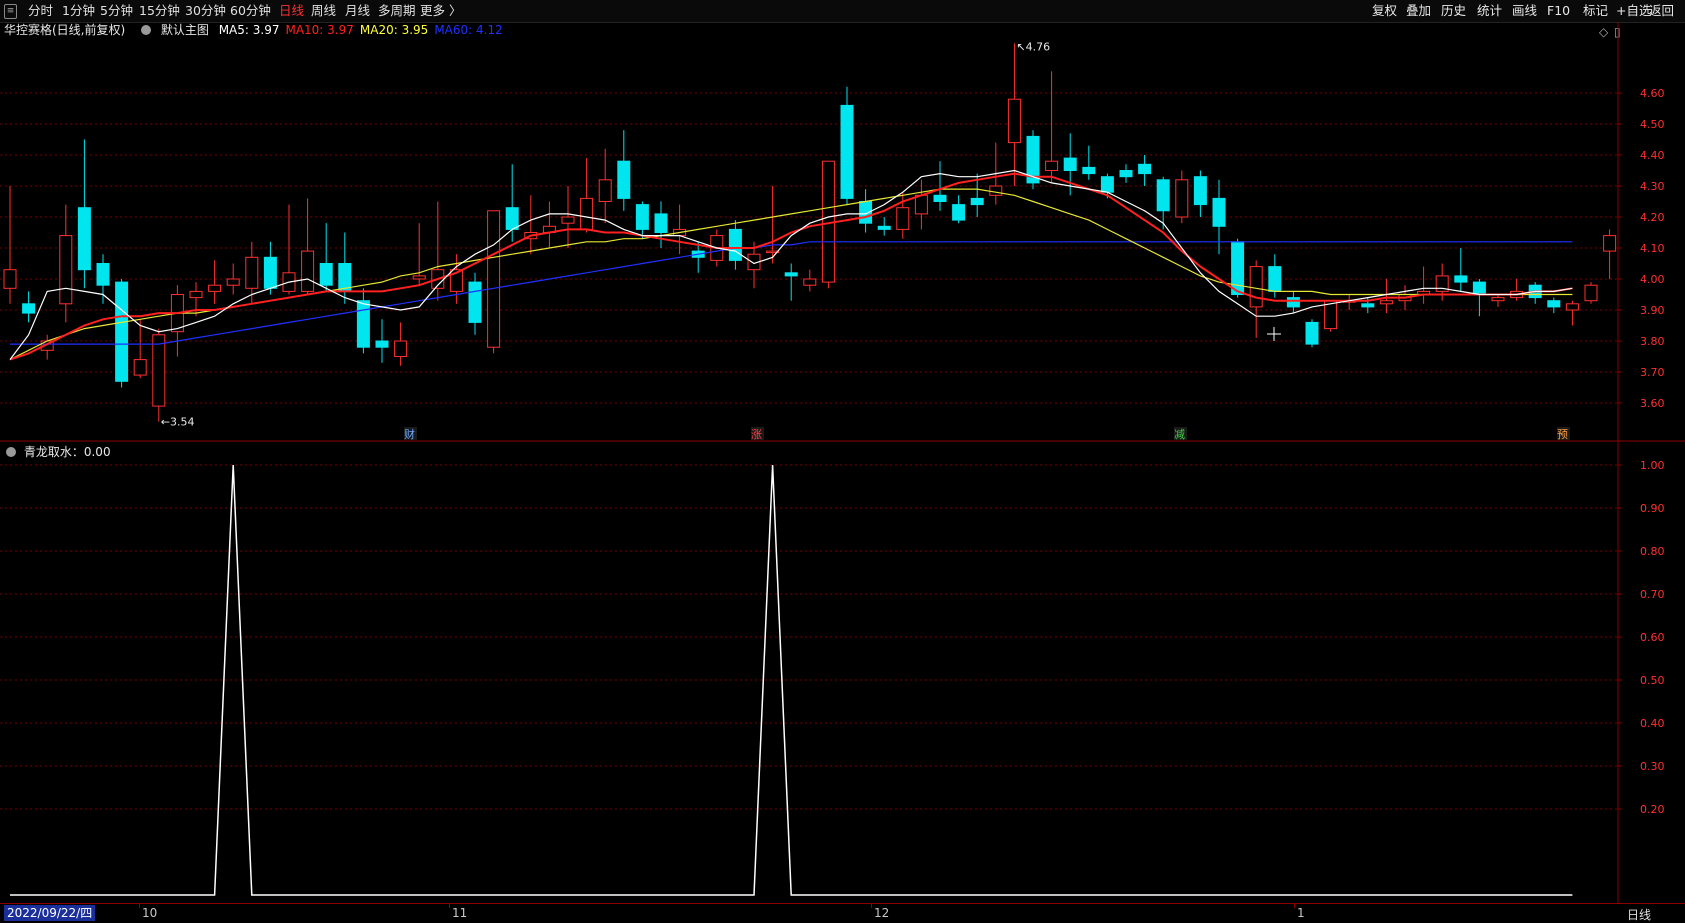 Image resolution: width=1685 pixels, height=923 pixels. What do you see at coordinates (1652, 372) in the screenshot?
I see `price-tick-label: 3.70` at bounding box center [1652, 372].